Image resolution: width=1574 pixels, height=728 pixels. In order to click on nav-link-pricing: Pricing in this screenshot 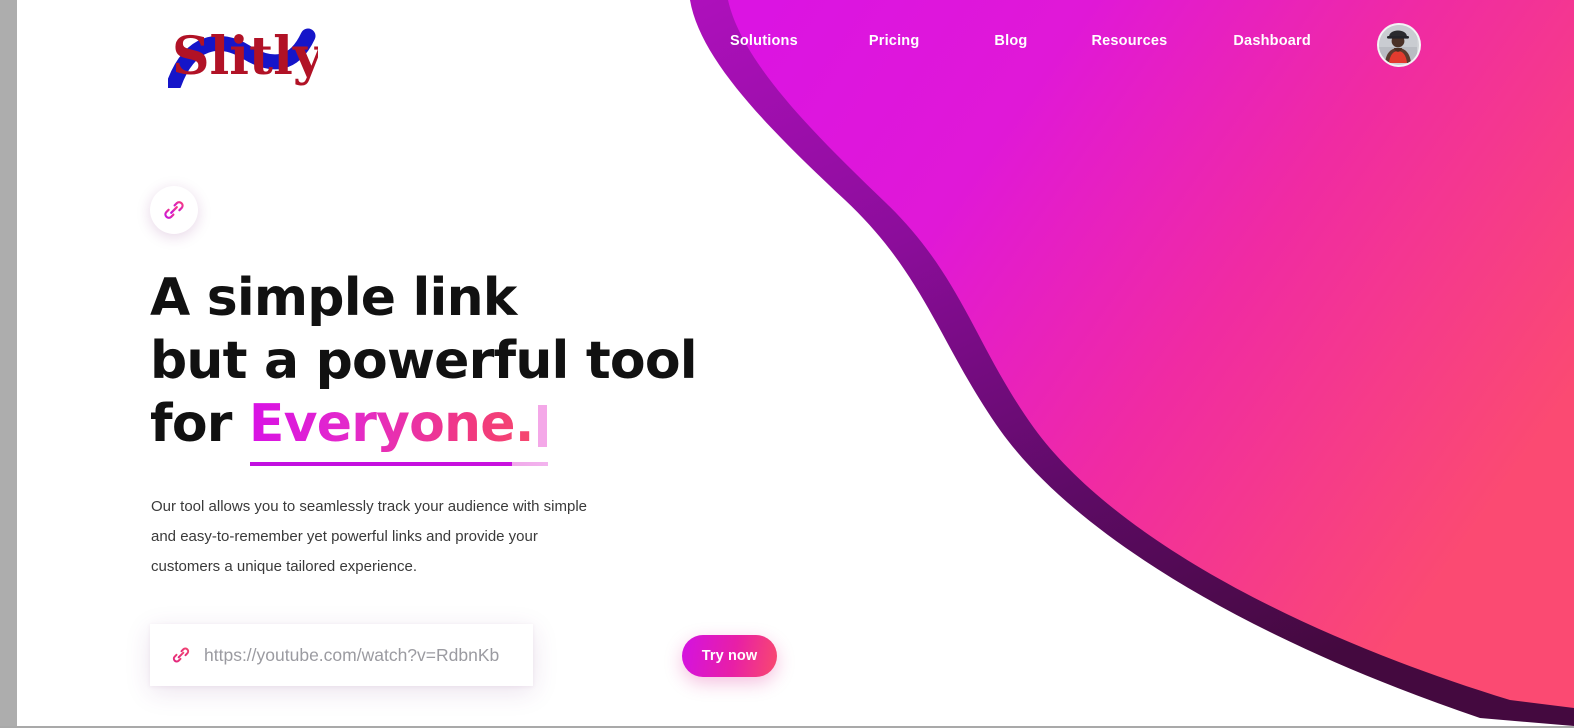, I will do `click(894, 41)`.